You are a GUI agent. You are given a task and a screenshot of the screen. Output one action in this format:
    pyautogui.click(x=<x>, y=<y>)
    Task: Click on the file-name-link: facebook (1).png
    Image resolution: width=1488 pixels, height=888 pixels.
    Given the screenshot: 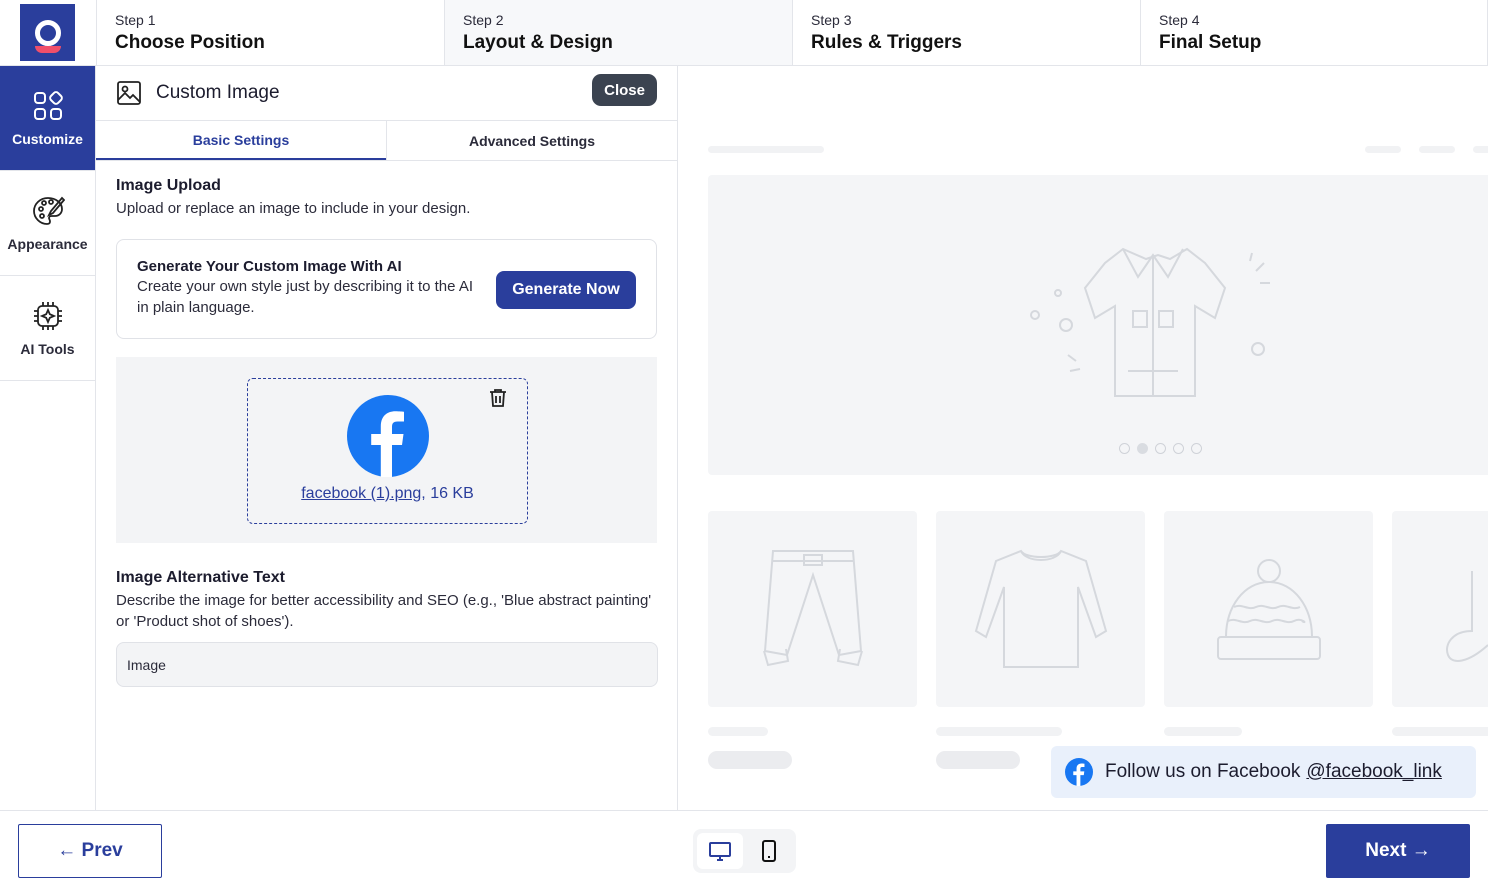 What is the action you would take?
    pyautogui.click(x=361, y=493)
    